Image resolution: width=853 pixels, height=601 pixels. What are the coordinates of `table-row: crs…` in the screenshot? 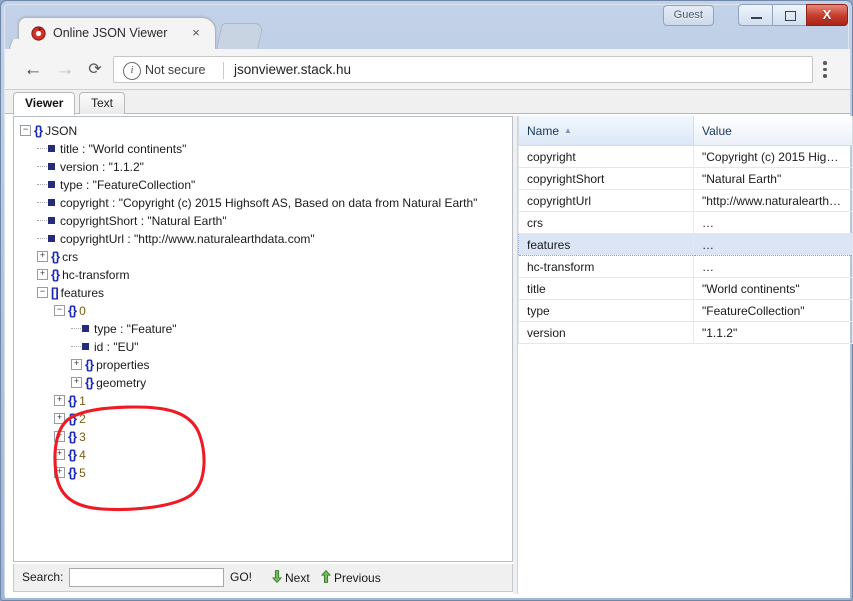 It's located at (685, 222).